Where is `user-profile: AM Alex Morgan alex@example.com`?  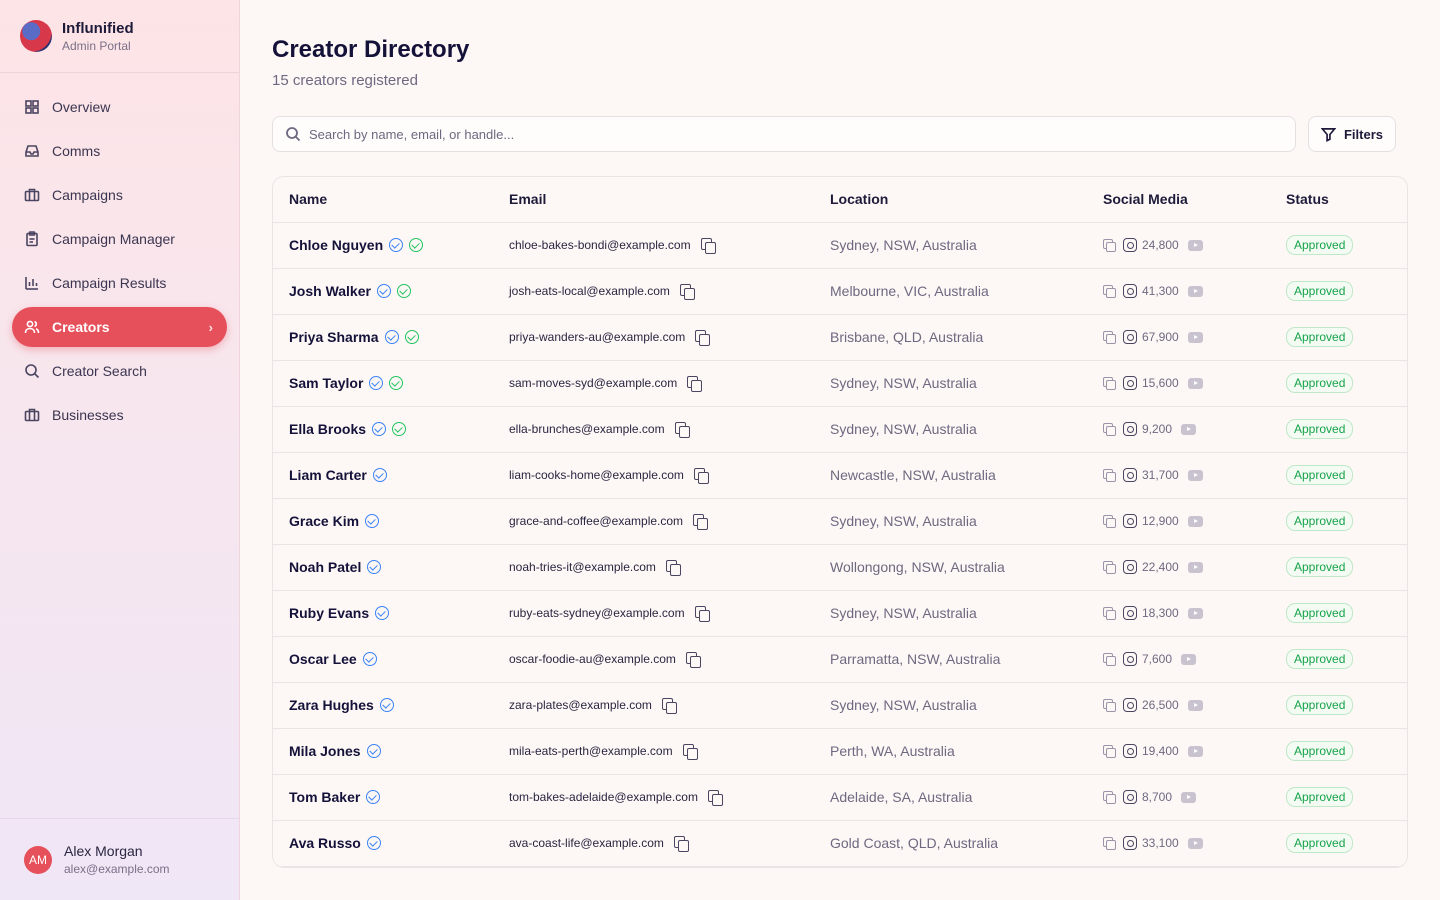
user-profile: AM Alex Morgan alex@example.com is located at coordinates (119, 859).